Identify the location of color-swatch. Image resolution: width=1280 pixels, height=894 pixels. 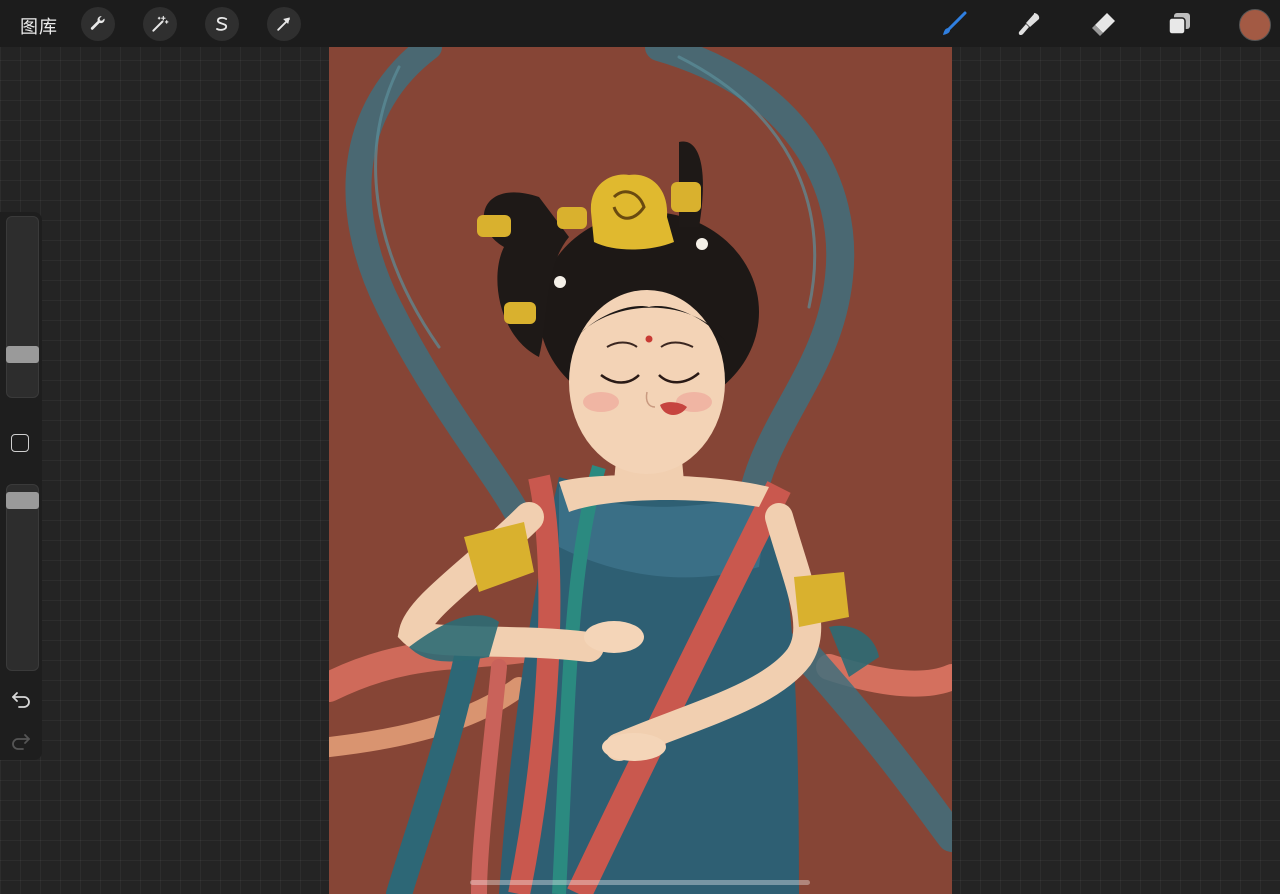
(1255, 25).